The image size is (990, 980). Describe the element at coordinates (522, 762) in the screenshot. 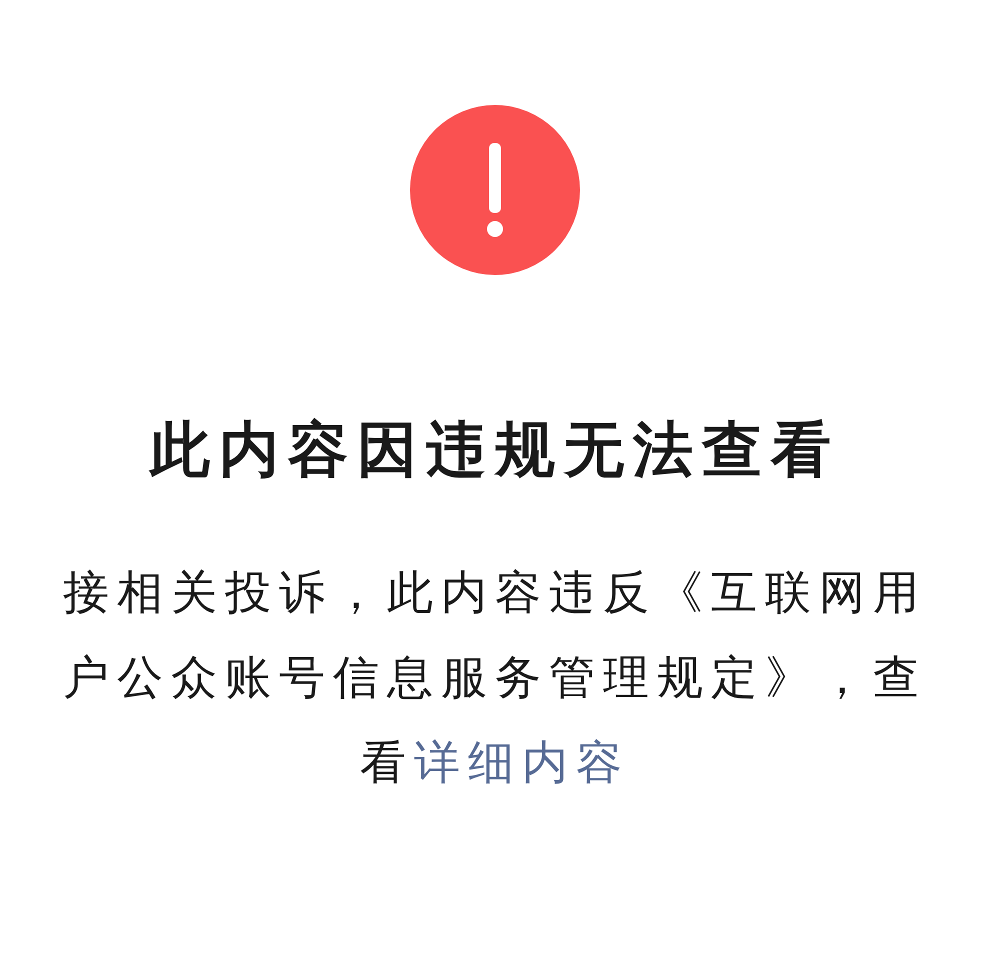

I see `details-link: 详细内容` at that location.